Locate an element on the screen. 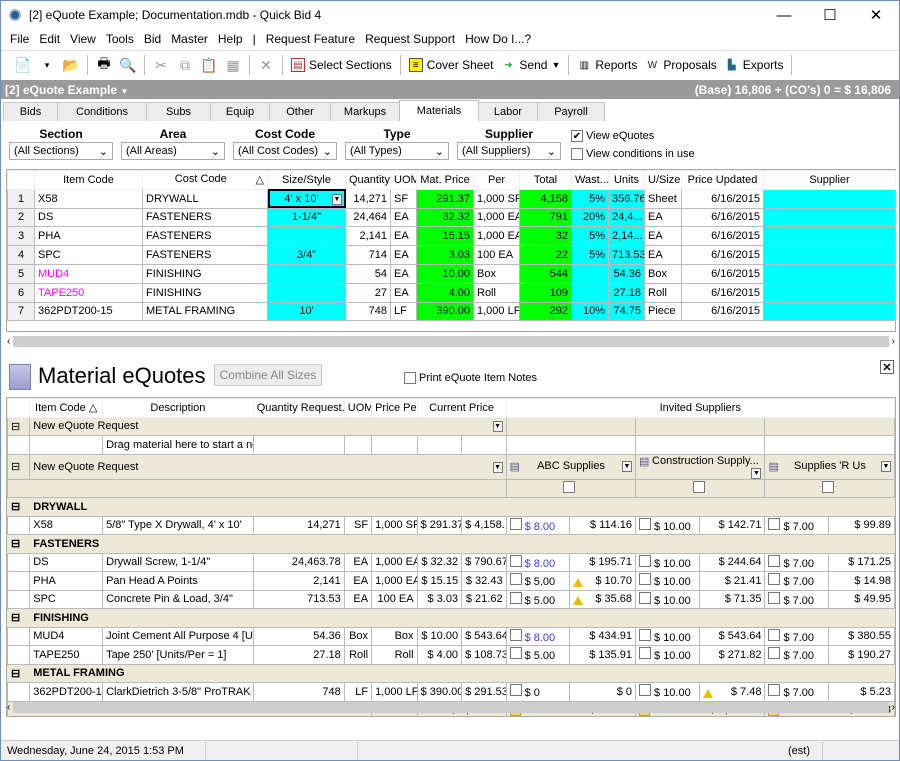 This screenshot has height=761, width=900. cell-quantity: 24,464 is located at coordinates (368, 217).